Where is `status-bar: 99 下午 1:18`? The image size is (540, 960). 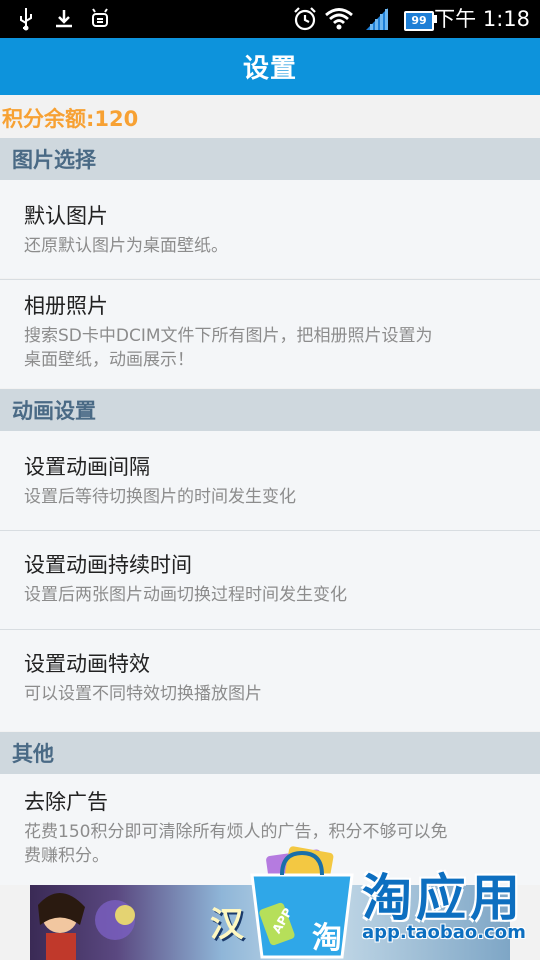 status-bar: 99 下午 1:18 is located at coordinates (270, 19).